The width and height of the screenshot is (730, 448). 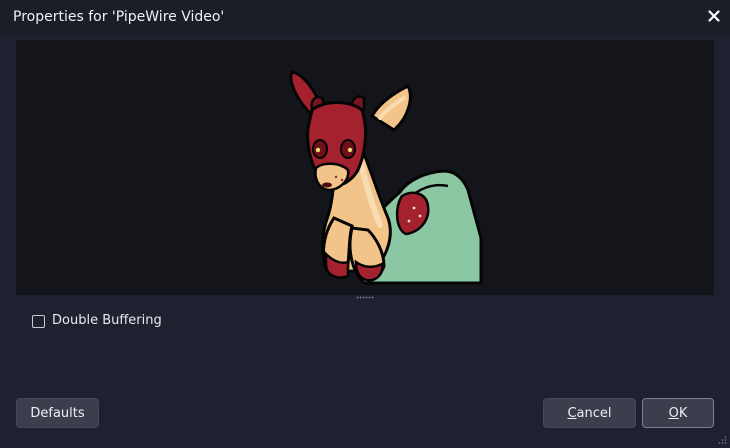 I want to click on defaults-button: Defaults, so click(x=57, y=413).